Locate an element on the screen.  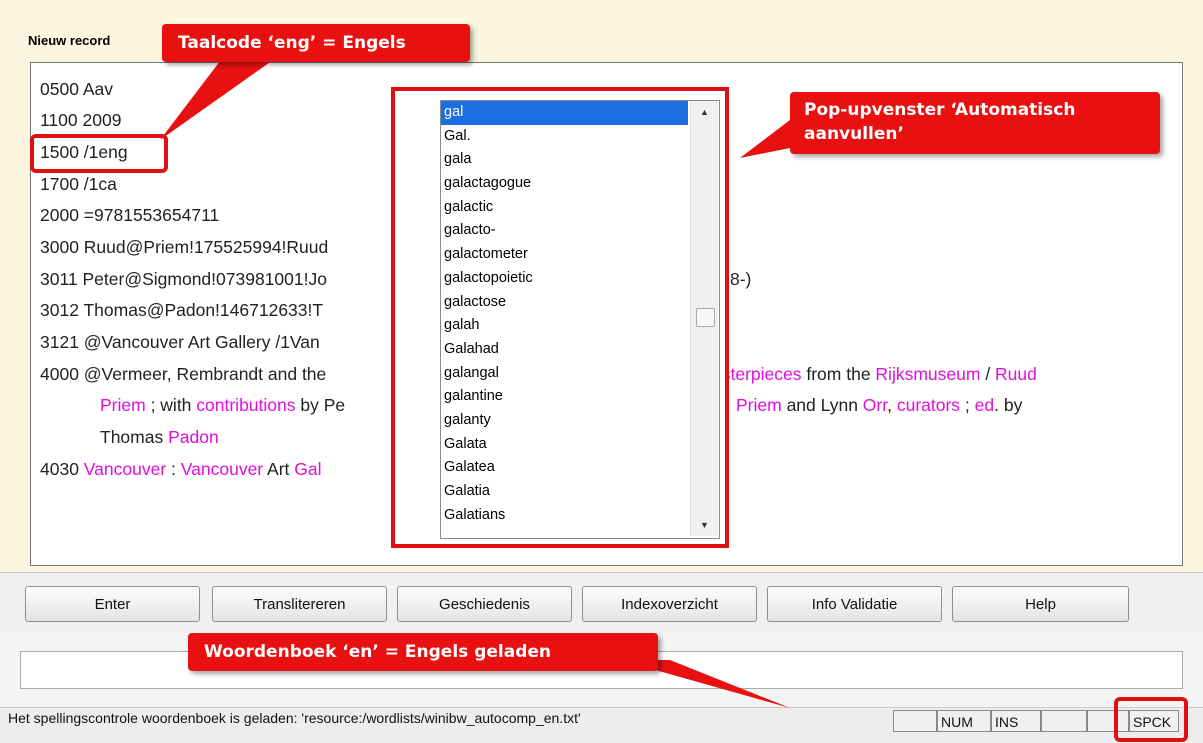
language-code-callout: Taalcode ‘eng’ = Engels is located at coordinates (316, 43).